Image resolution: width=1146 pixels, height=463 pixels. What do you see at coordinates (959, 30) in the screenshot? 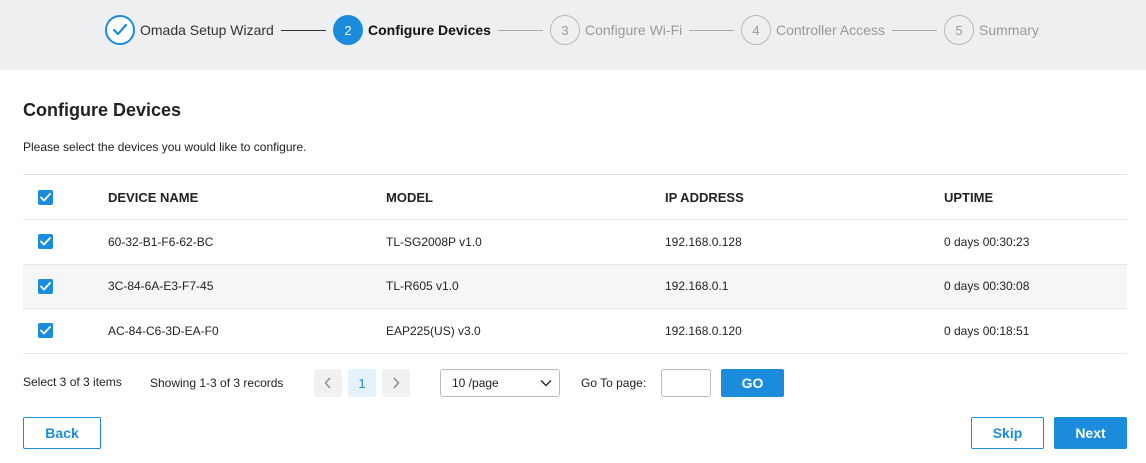
I see `step-number: 5` at bounding box center [959, 30].